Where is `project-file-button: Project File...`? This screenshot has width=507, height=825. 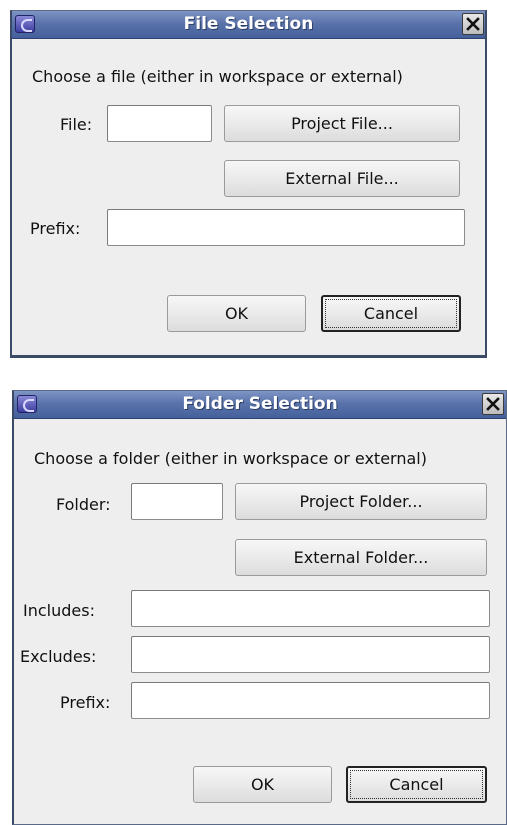 project-file-button: Project File... is located at coordinates (342, 123).